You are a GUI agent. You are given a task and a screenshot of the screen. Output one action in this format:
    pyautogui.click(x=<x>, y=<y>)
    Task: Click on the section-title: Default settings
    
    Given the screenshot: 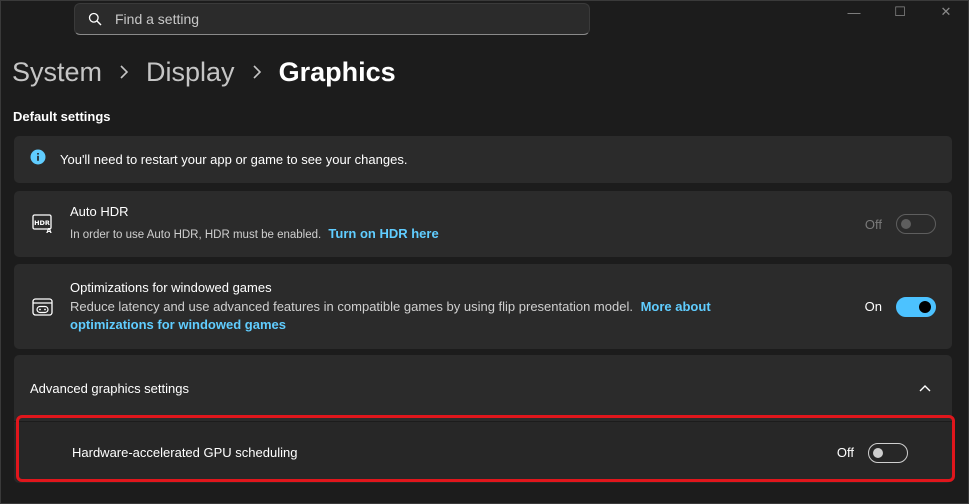 What is the action you would take?
    pyautogui.click(x=62, y=116)
    